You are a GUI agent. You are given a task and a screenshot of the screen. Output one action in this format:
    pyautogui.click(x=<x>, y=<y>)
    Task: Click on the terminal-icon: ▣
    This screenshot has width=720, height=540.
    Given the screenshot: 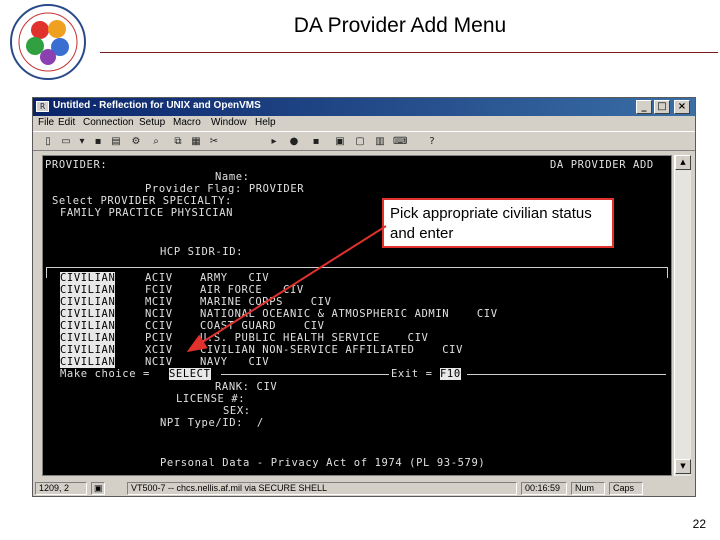 What is the action you would take?
    pyautogui.click(x=340, y=141)
    